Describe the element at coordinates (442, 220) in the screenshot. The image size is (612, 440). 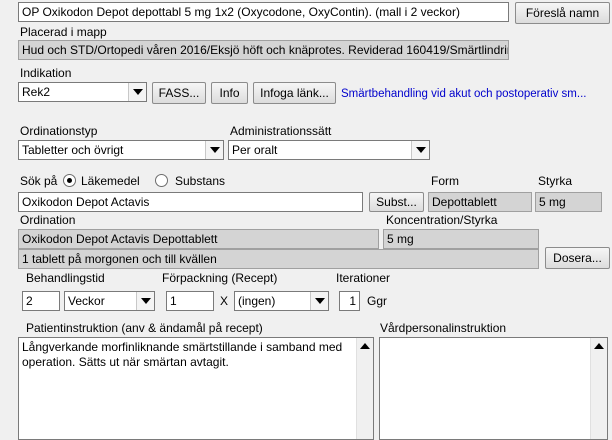
I see `concentration-label: Koncentration/Styrka` at that location.